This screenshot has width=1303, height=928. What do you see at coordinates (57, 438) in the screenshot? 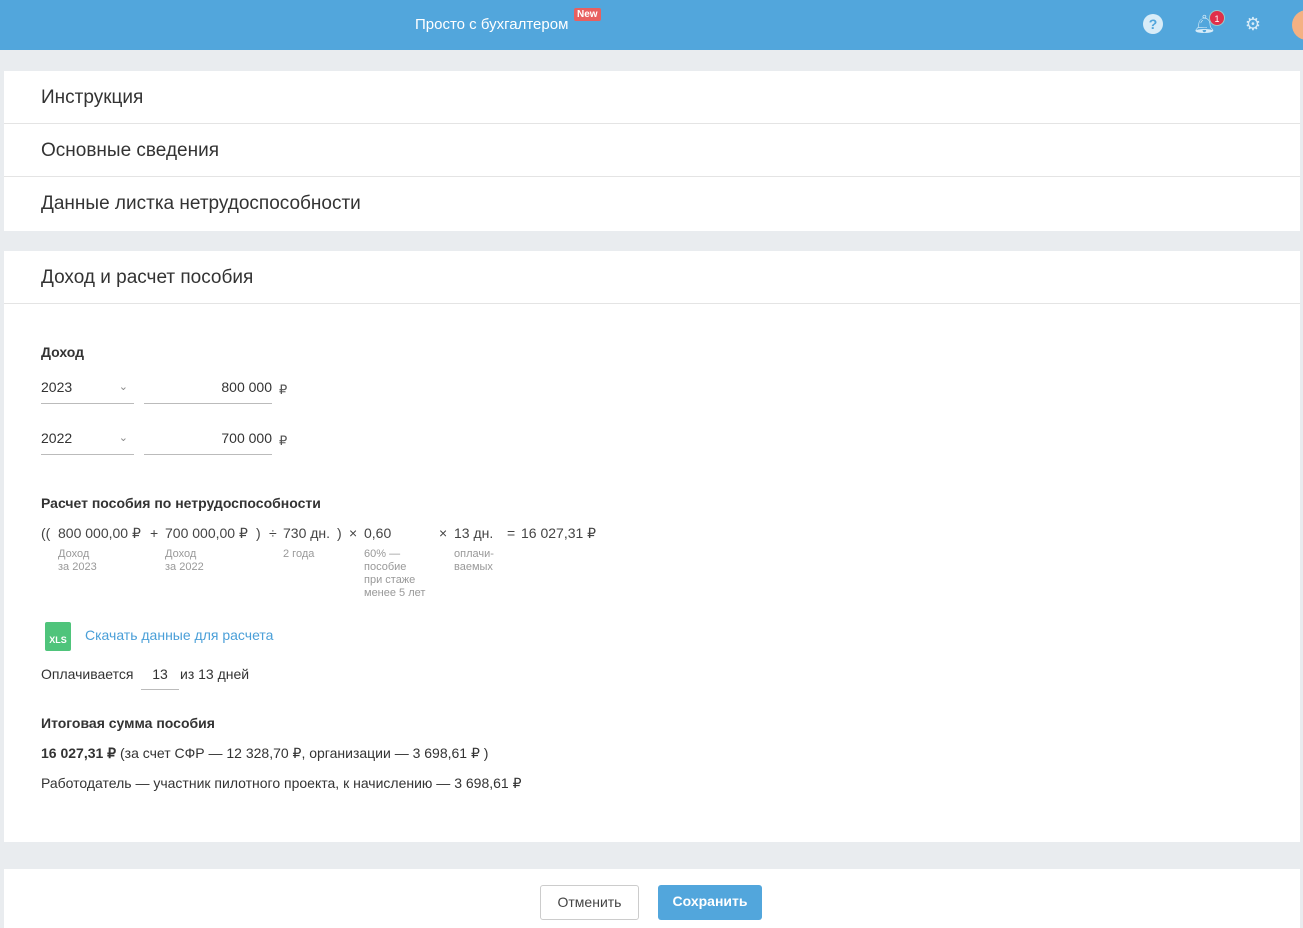
I see `year-value: 2022` at bounding box center [57, 438].